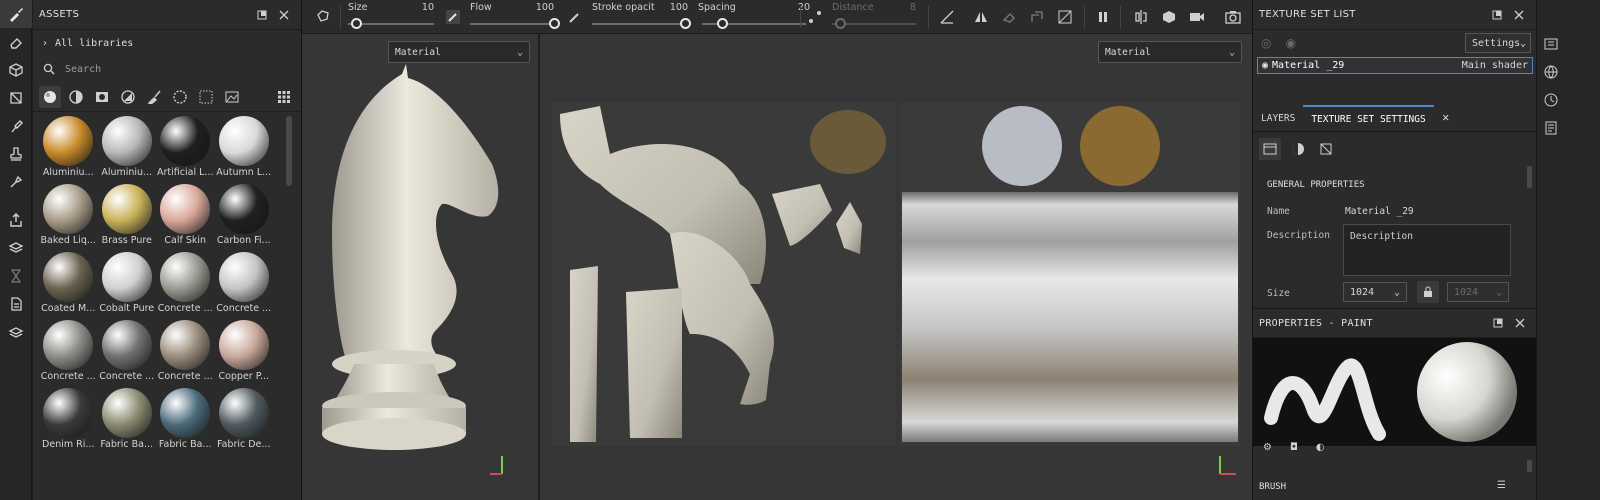 Image resolution: width=1600 pixels, height=500 pixels. What do you see at coordinates (128, 97) in the screenshot?
I see `smart-masks-filter-icon` at bounding box center [128, 97].